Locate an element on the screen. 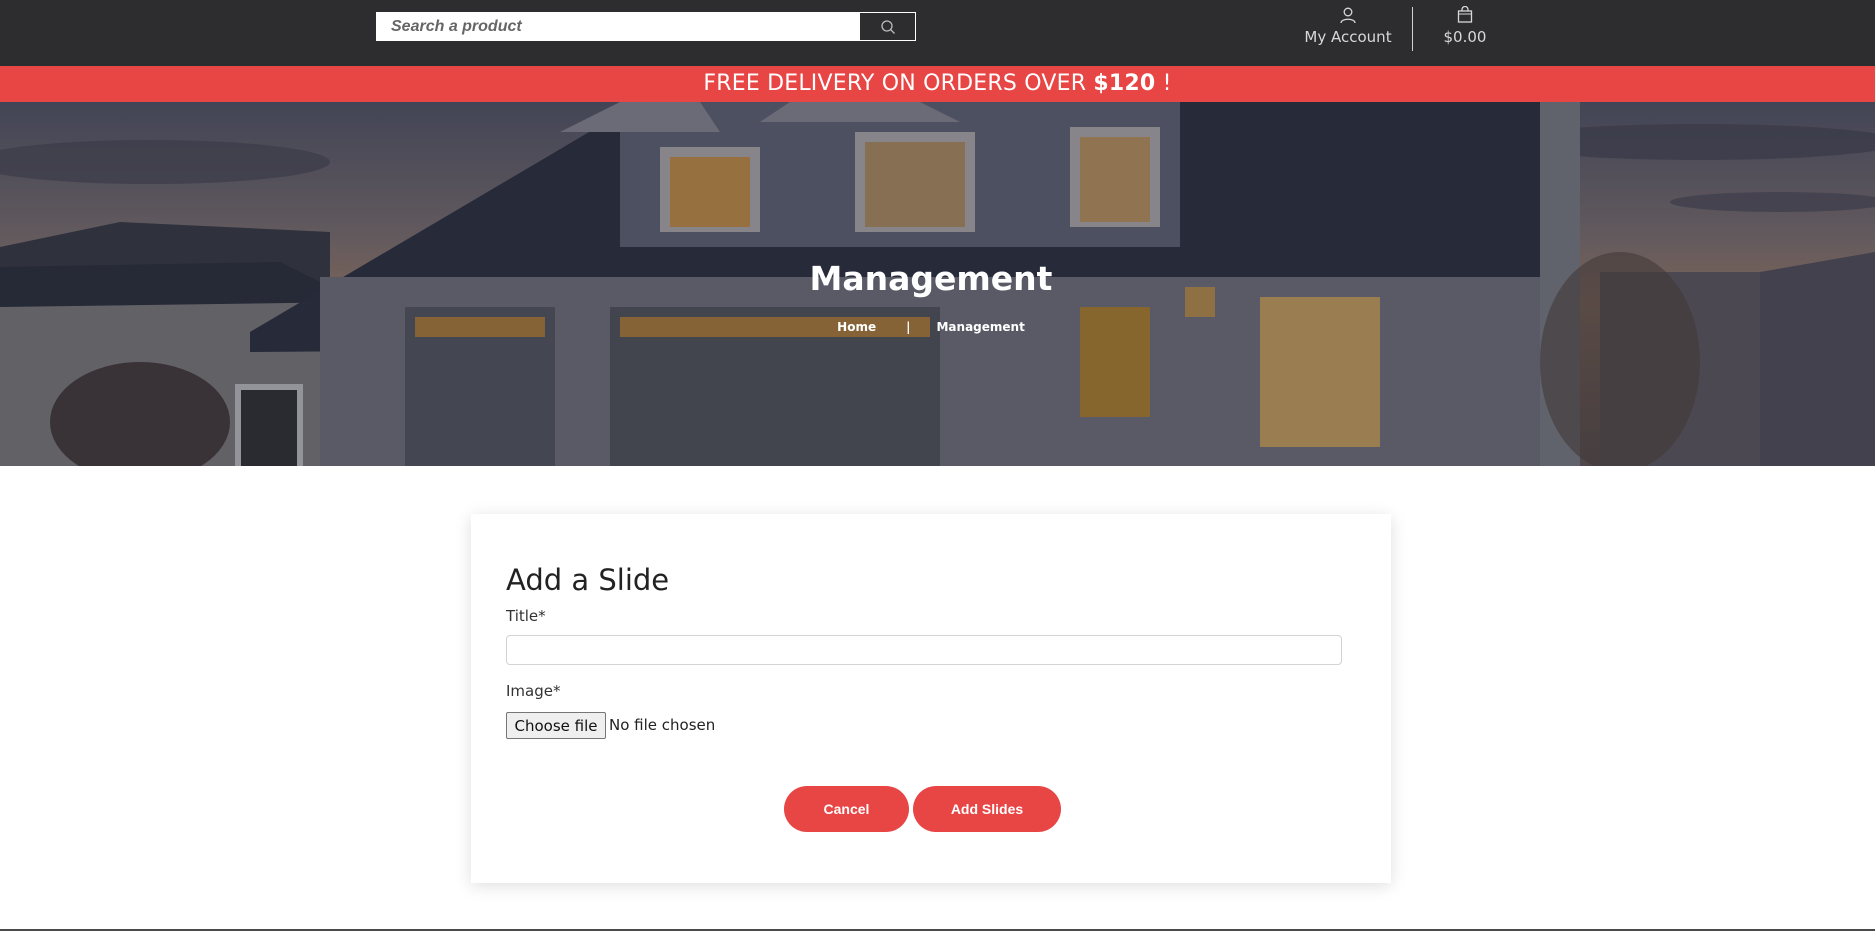  my-account-link: My Account is located at coordinates (1348, 29).